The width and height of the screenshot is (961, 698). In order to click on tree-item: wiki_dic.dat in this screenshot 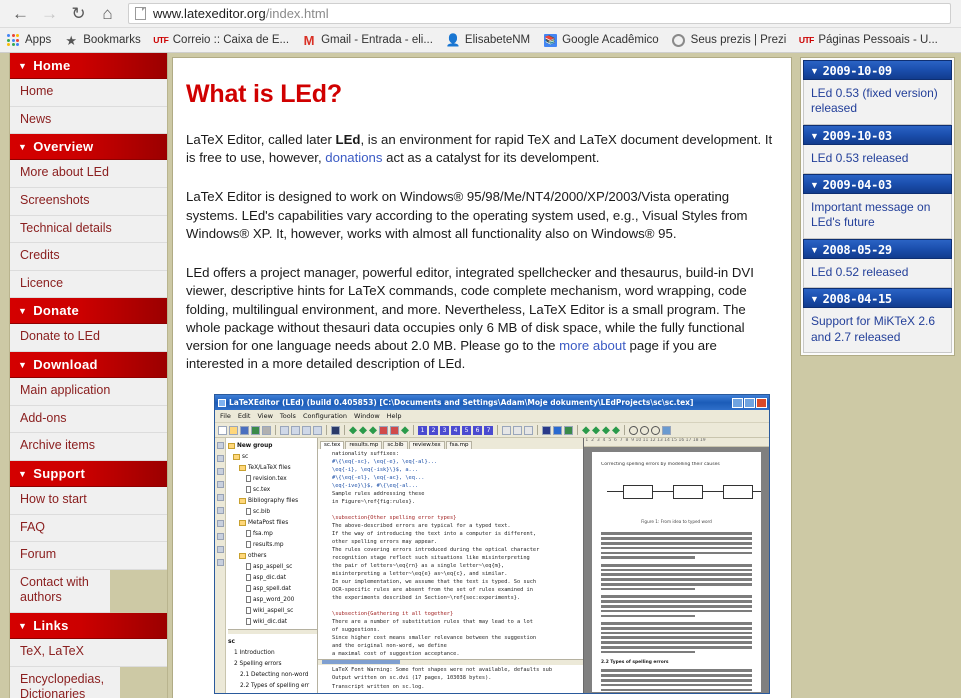, I will do `click(272, 621)`.